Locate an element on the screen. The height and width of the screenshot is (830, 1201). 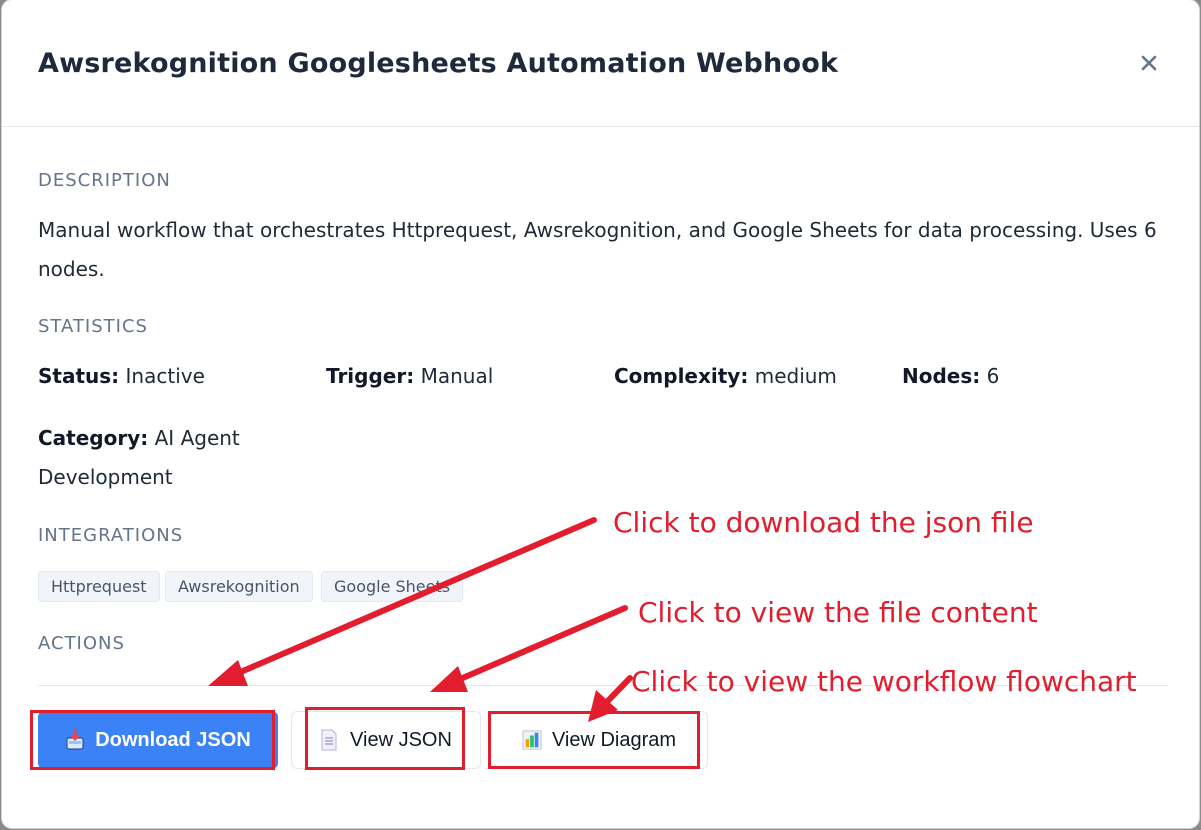
close-icon is located at coordinates (1149, 63).